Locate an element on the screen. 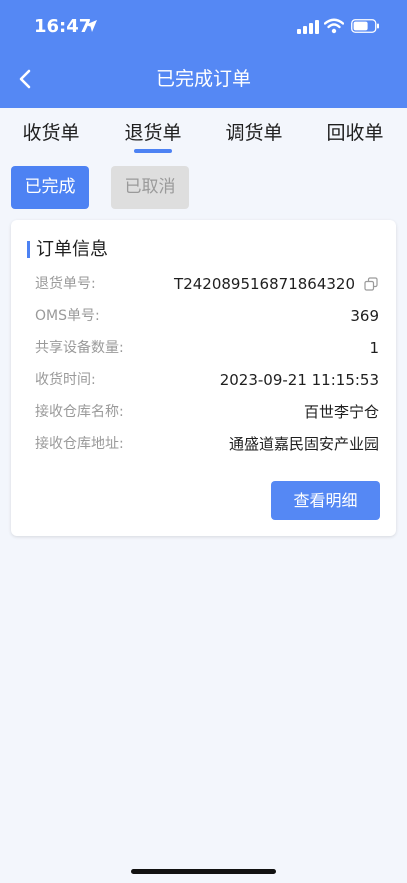 This screenshot has height=883, width=407. field-value: 369 is located at coordinates (364, 316).